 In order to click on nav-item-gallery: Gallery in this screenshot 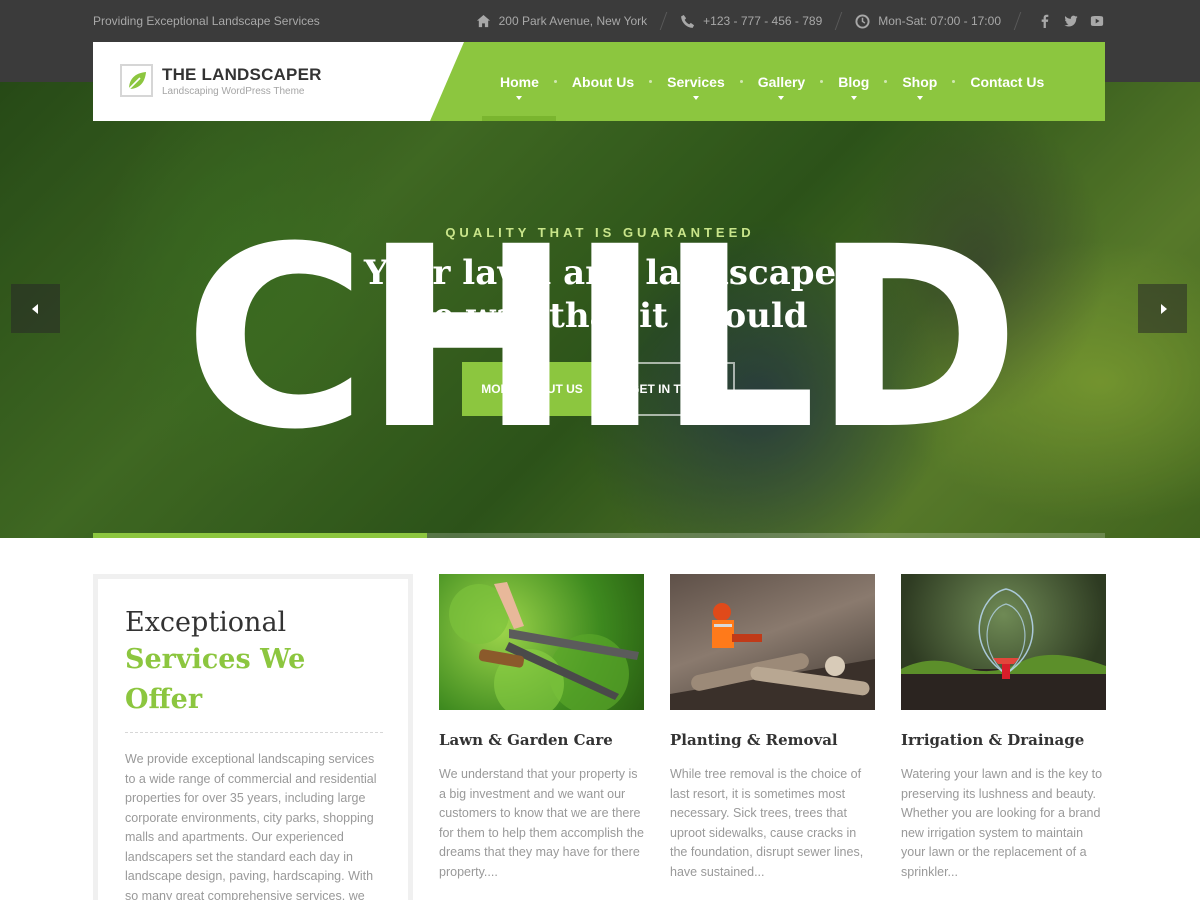, I will do `click(781, 81)`.